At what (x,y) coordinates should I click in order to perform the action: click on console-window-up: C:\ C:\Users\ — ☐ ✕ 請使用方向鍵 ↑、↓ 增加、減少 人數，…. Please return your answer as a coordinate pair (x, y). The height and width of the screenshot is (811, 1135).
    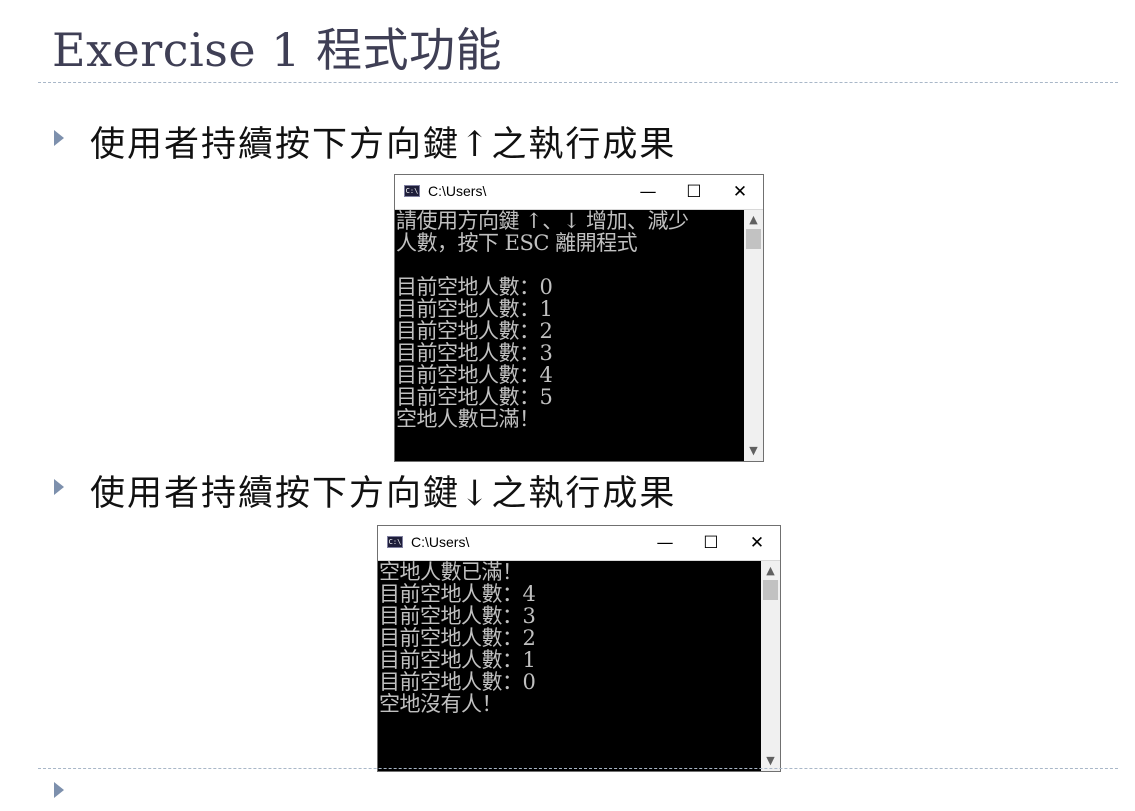
    Looking at the image, I should click on (579, 318).